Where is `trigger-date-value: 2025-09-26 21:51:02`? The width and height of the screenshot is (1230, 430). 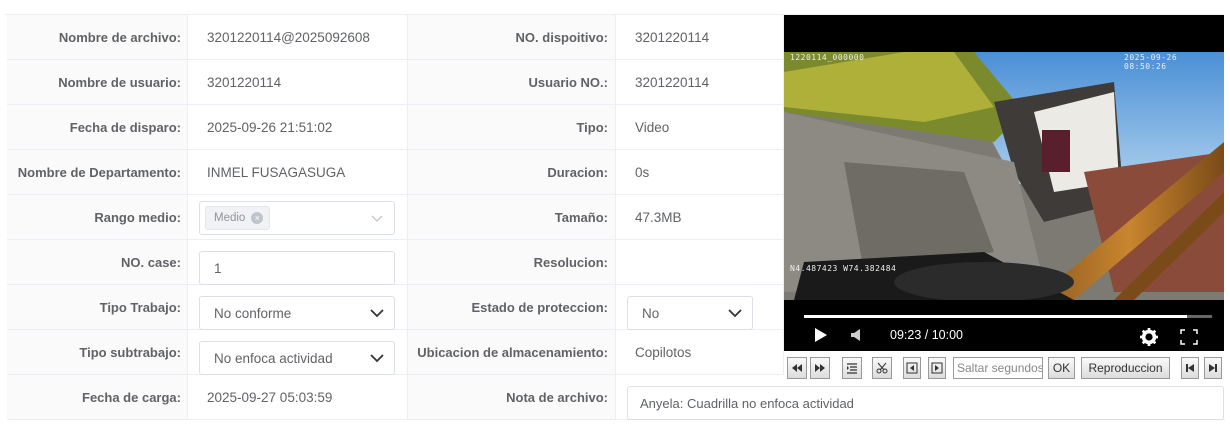 trigger-date-value: 2025-09-26 21:51:02 is located at coordinates (298, 127).